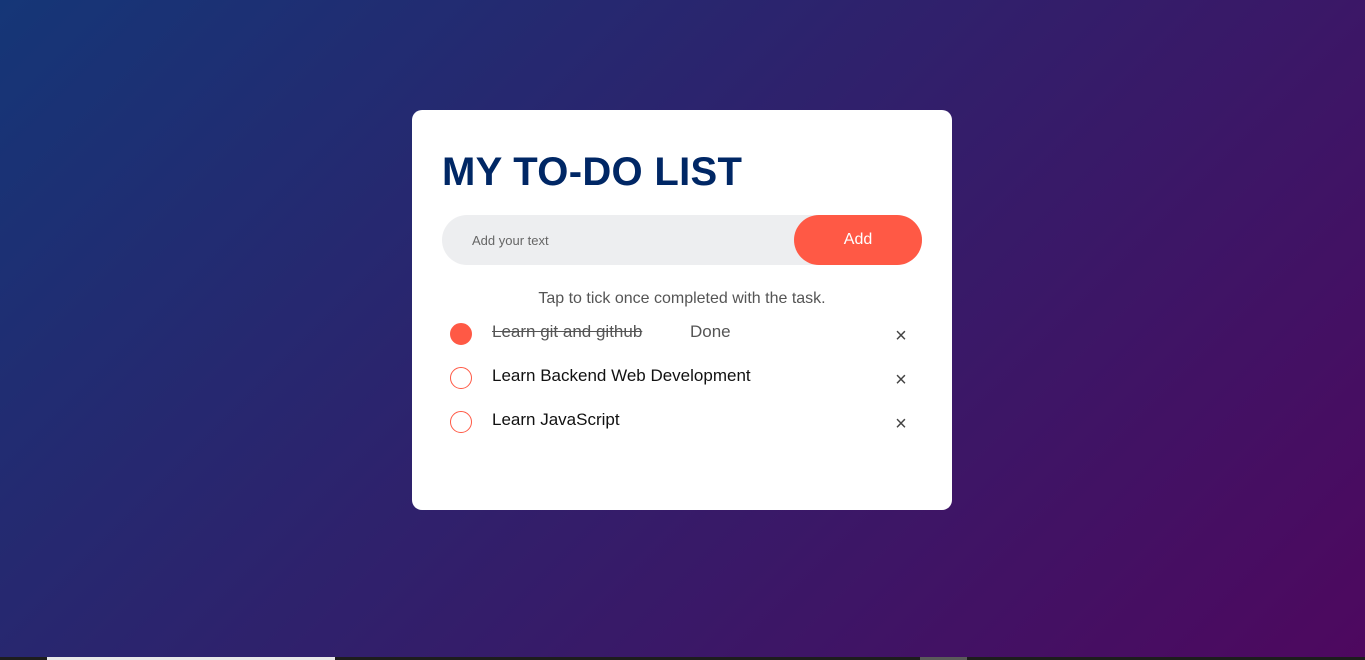 The width and height of the screenshot is (1365, 660). I want to click on page-title: MY TO-DO LIST, so click(592, 172).